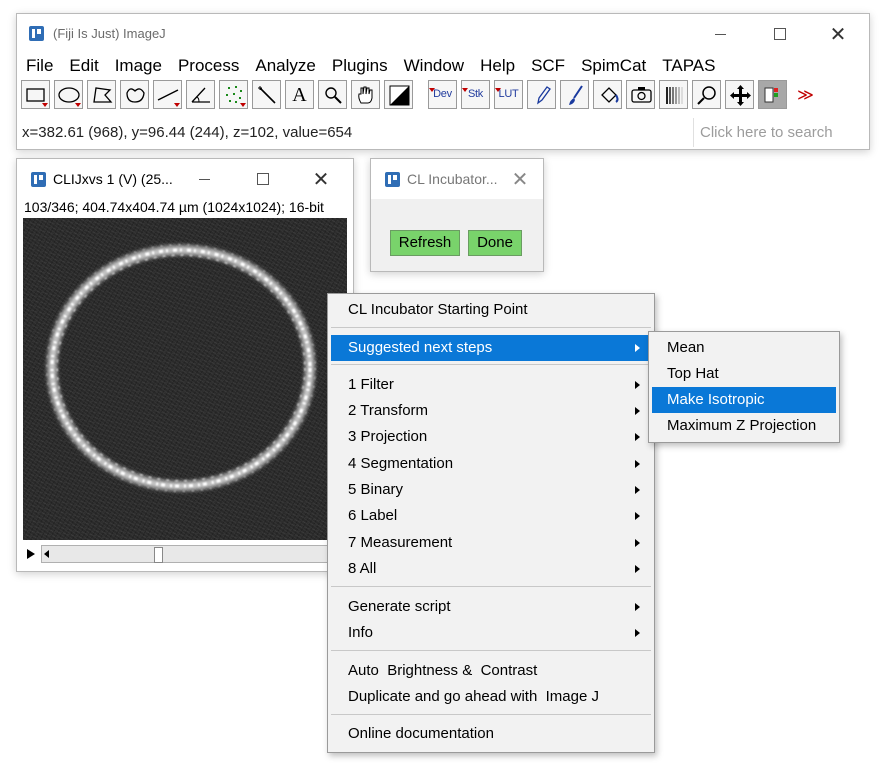 This screenshot has width=884, height=767. I want to click on menu-item-label: 4 Segmentation, so click(401, 463).